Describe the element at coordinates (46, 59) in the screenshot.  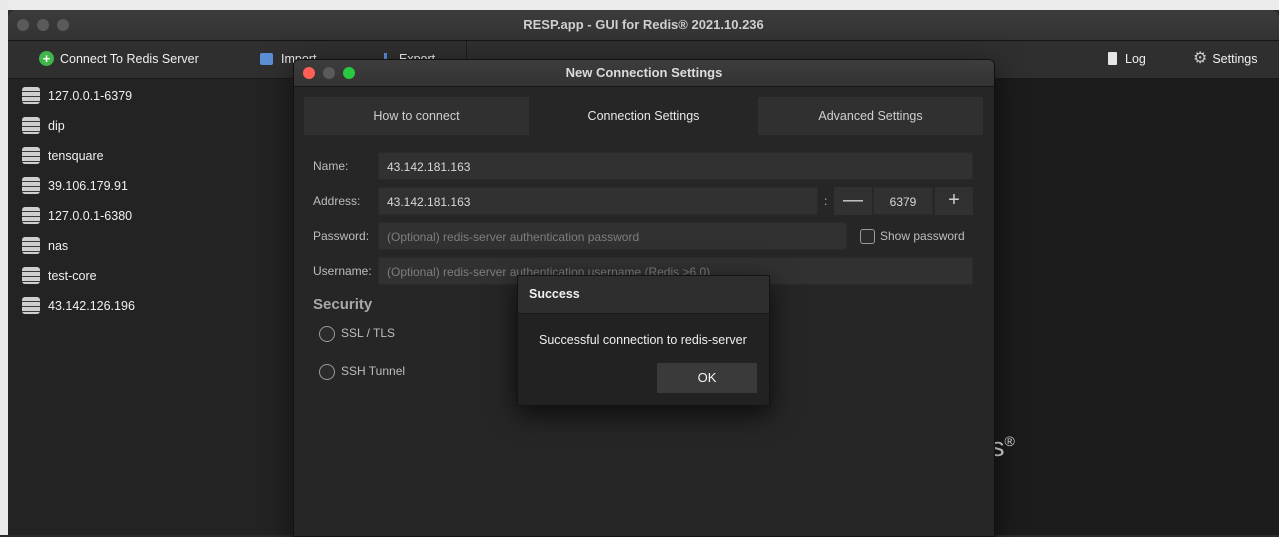
I see `plus-circle-icon: +` at that location.